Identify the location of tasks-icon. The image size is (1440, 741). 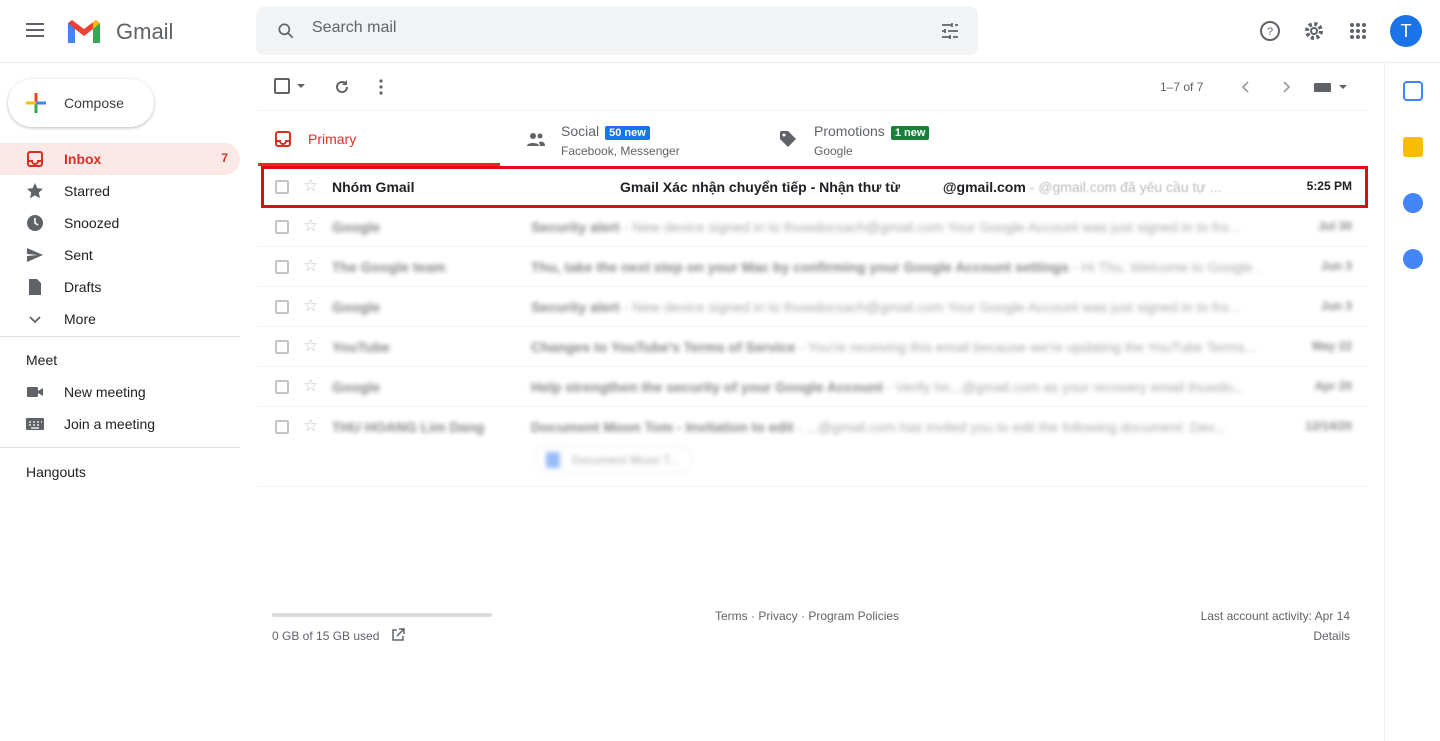
(1413, 203).